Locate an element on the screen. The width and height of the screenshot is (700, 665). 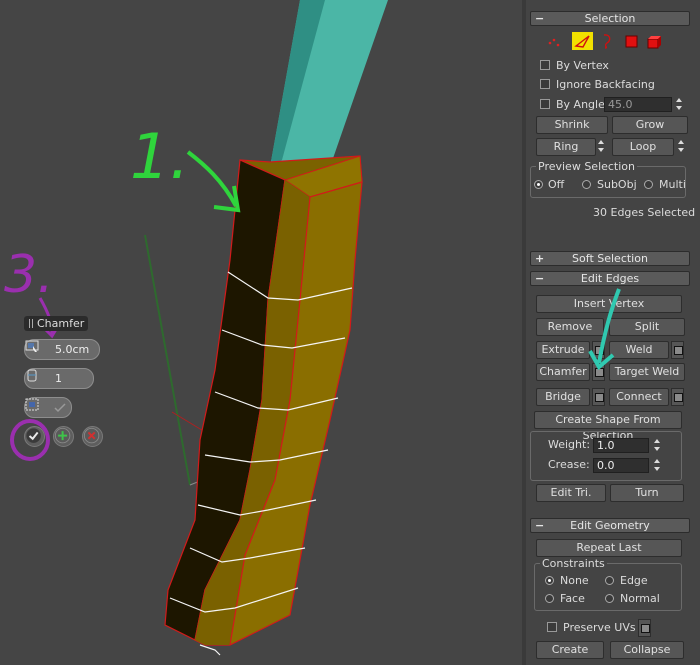
preserve-uvs-settings-button is located at coordinates (644, 628).